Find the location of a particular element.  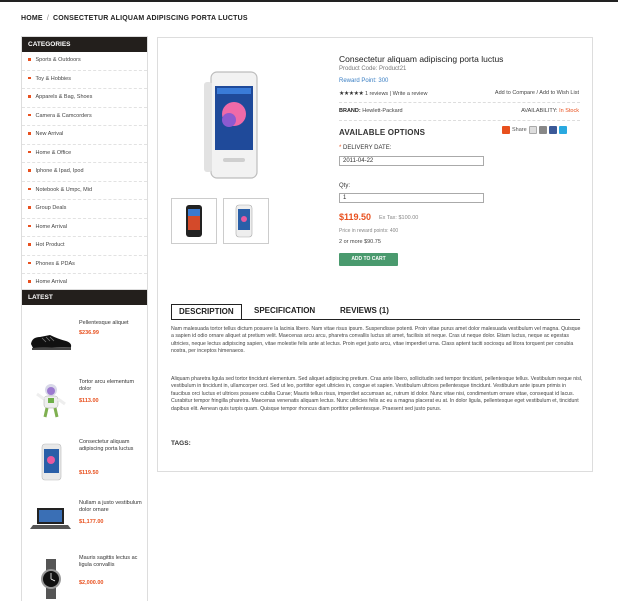

print-icon is located at coordinates (542, 130).